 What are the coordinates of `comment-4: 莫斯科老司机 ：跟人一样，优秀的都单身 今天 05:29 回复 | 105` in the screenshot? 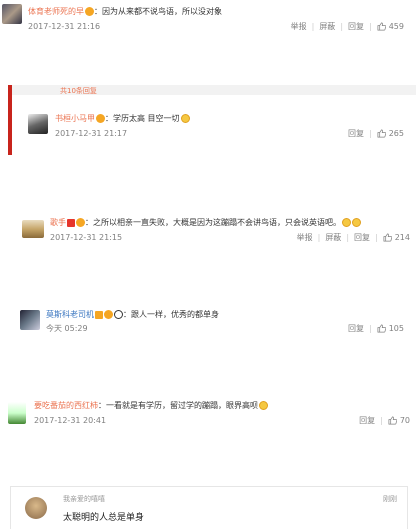 It's located at (208, 320).